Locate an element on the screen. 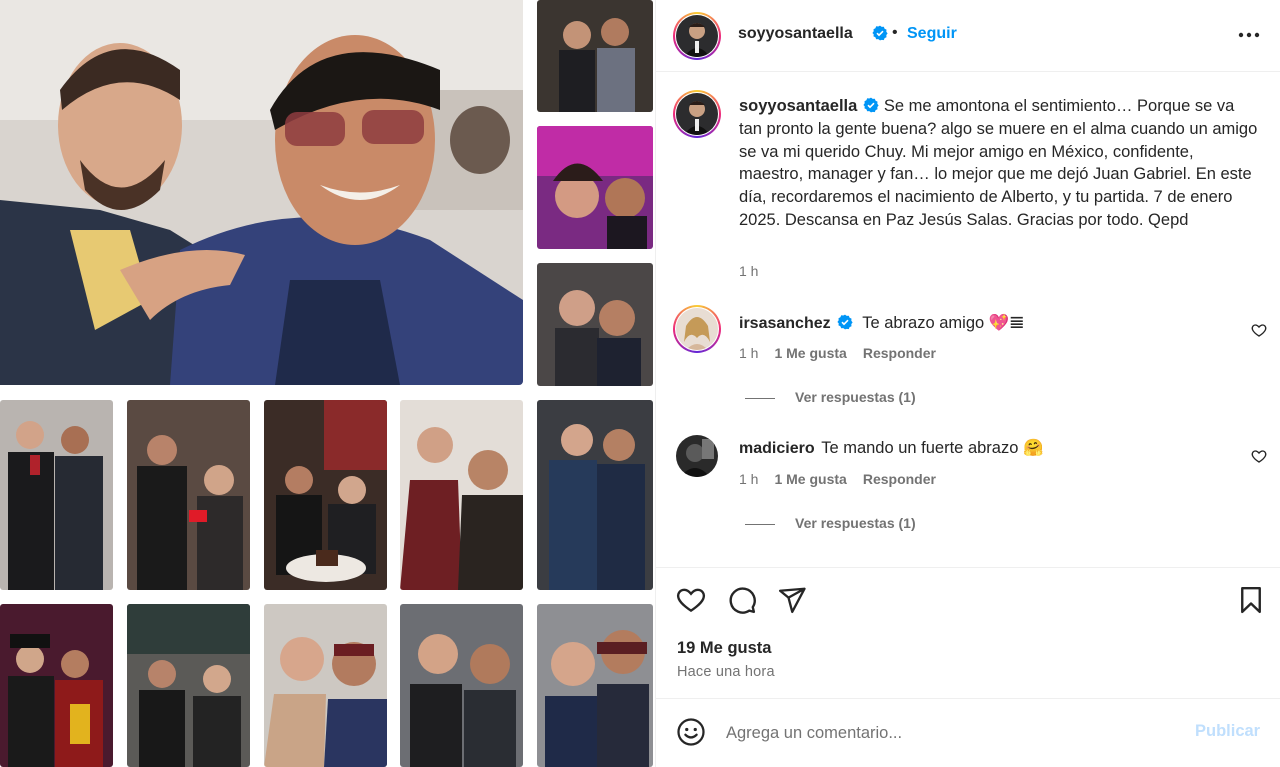 Image resolution: width=1280 pixels, height=767 pixels. comment-input is located at coordinates (941, 733).